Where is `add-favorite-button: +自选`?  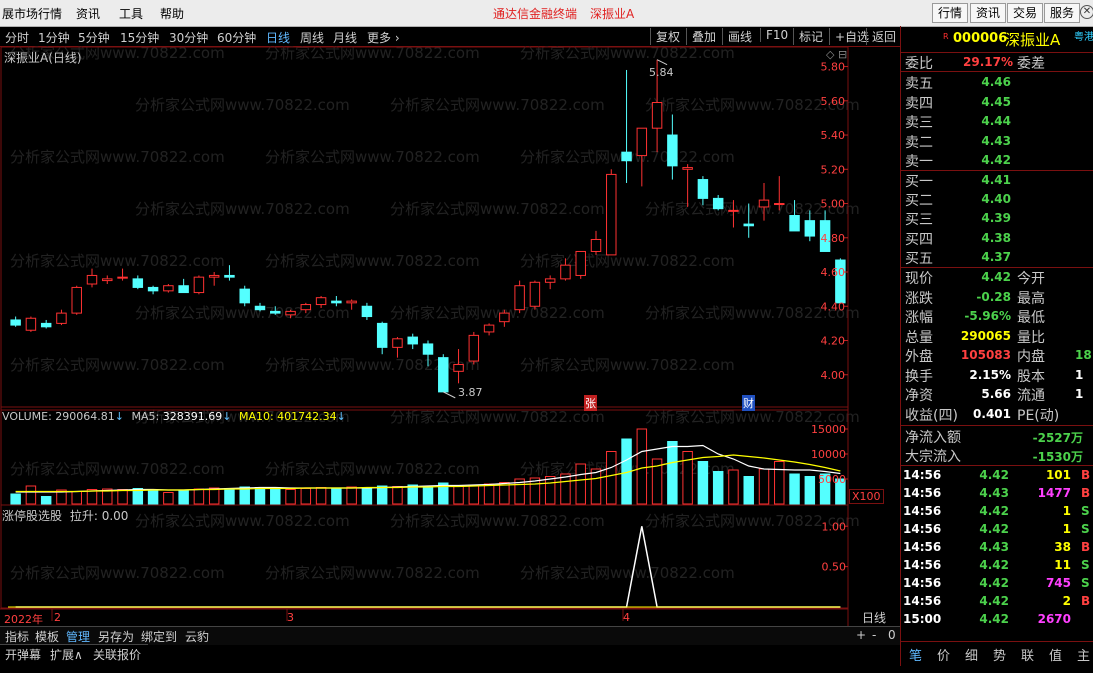
add-favorite-button: +自选 is located at coordinates (849, 36).